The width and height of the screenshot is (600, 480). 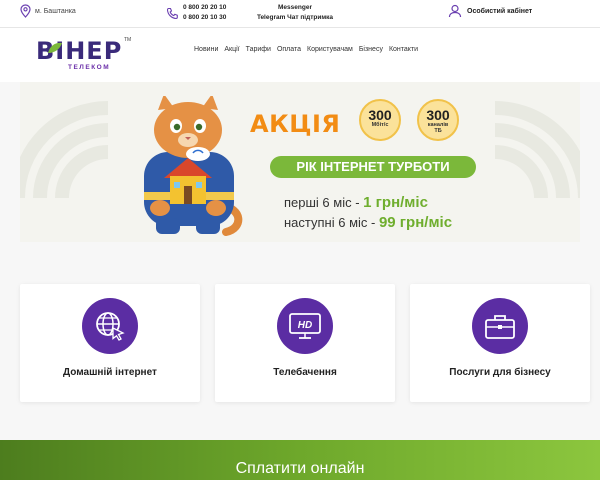 I want to click on channels-badge: 300 каналів ТБ, so click(x=438, y=120).